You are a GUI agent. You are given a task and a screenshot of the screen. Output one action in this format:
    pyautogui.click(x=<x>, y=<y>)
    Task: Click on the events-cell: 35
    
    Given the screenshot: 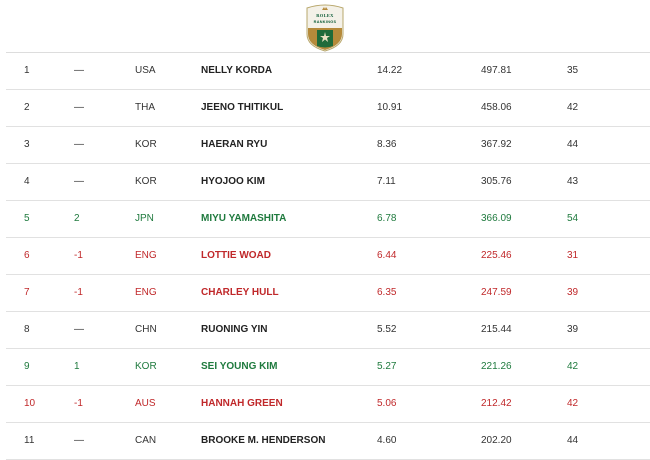 What is the action you would take?
    pyautogui.click(x=573, y=70)
    